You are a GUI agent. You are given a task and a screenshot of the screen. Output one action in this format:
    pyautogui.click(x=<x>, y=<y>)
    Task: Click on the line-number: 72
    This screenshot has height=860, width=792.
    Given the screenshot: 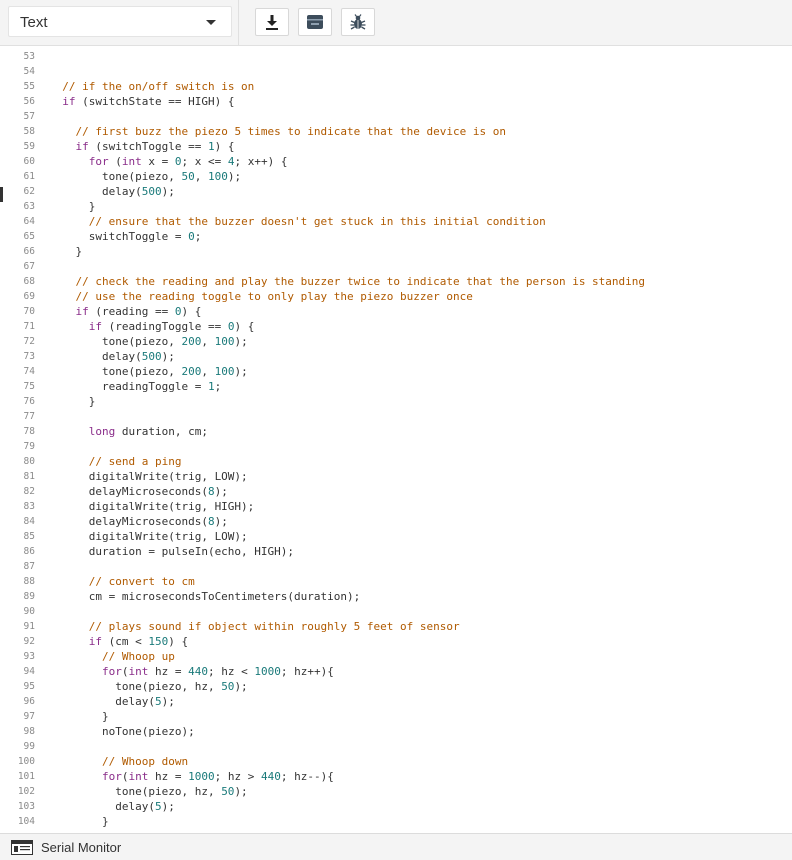 What is the action you would take?
    pyautogui.click(x=29, y=341)
    